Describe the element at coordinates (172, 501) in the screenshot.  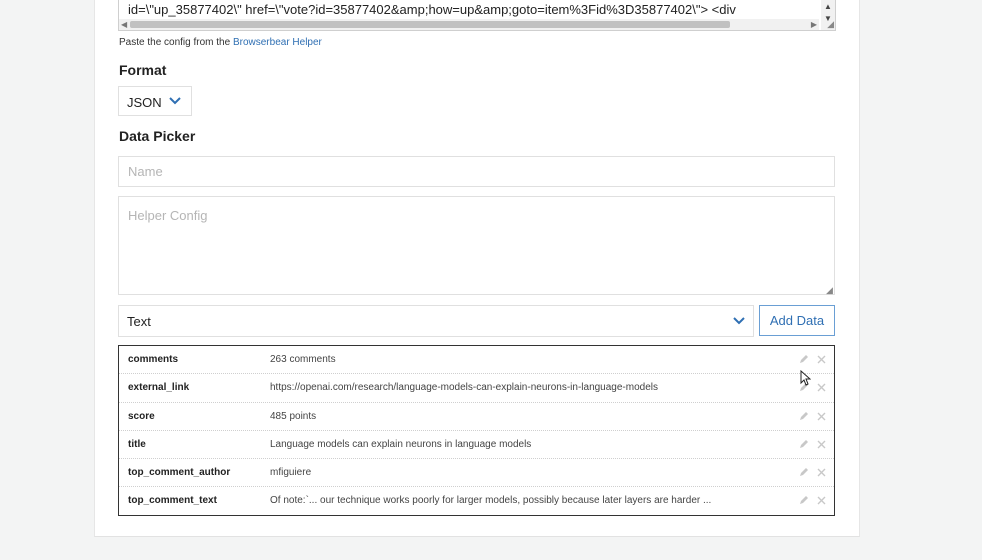
I see `field-key: top_comment_text` at that location.